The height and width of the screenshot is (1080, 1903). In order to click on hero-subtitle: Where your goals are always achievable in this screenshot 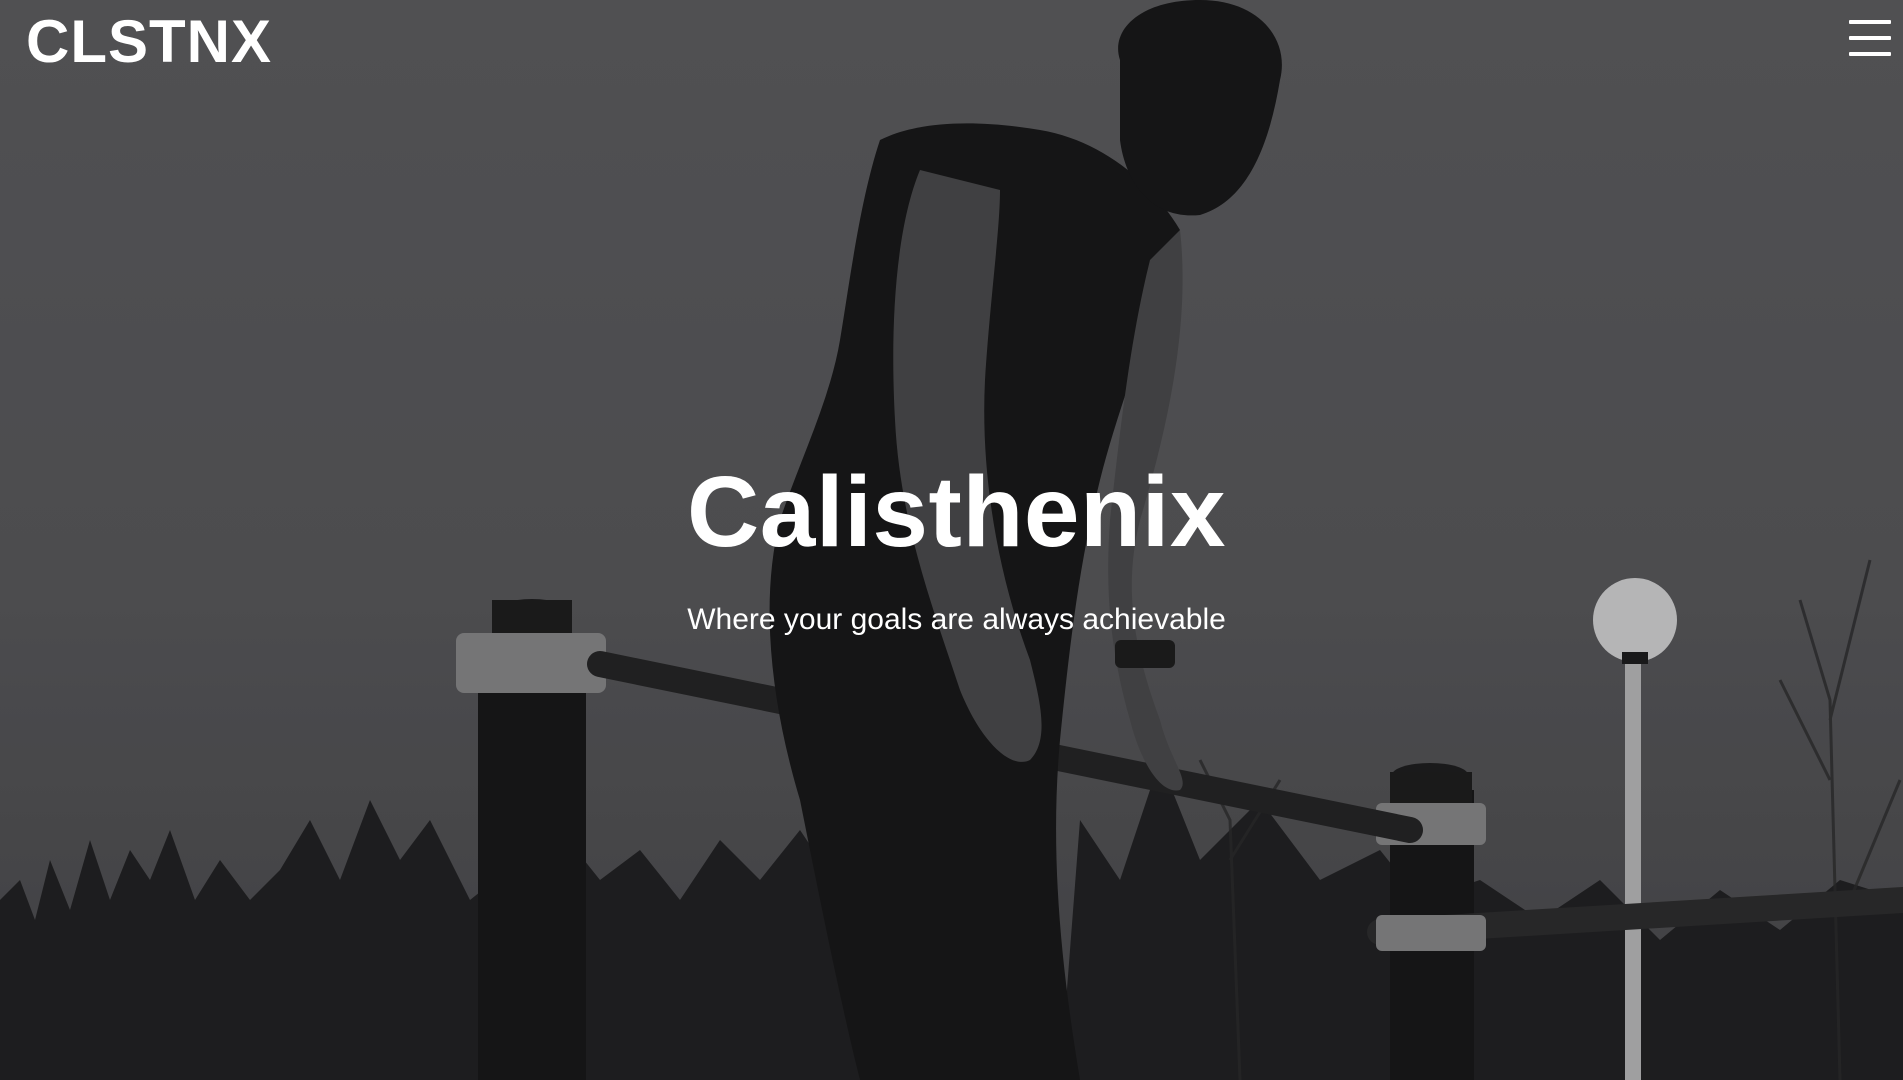, I will do `click(956, 619)`.